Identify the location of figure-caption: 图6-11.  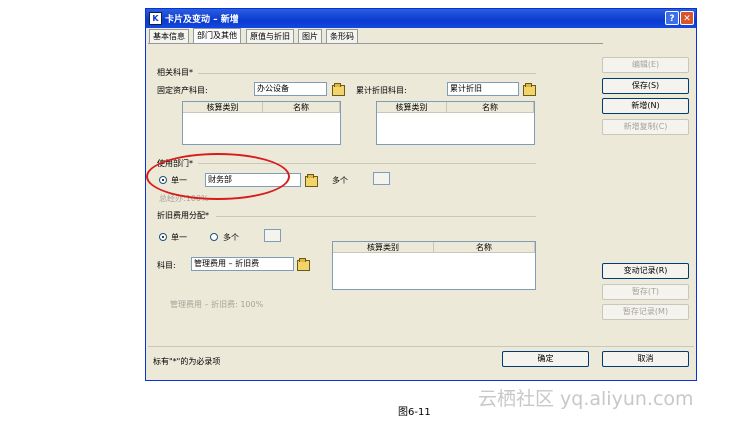
(414, 412).